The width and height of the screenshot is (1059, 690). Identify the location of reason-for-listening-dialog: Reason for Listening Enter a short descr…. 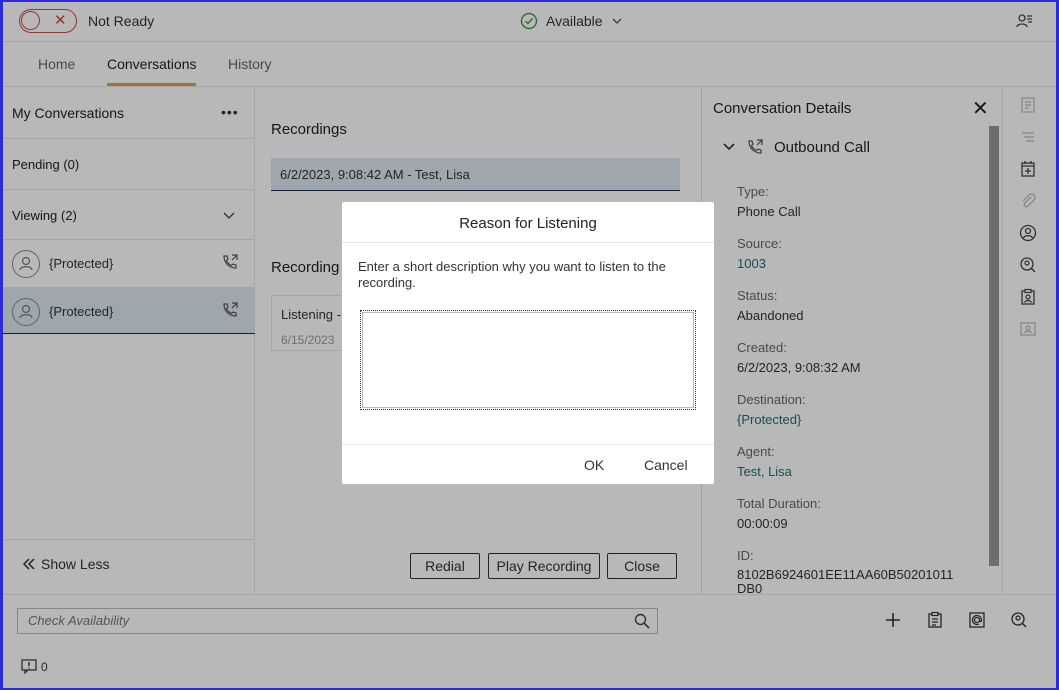
(528, 343).